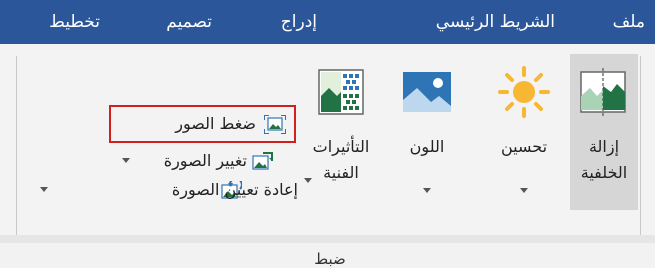 The height and width of the screenshot is (268, 655). What do you see at coordinates (495, 22) in the screenshot?
I see `tab-home: الشريط الرئيسي` at bounding box center [495, 22].